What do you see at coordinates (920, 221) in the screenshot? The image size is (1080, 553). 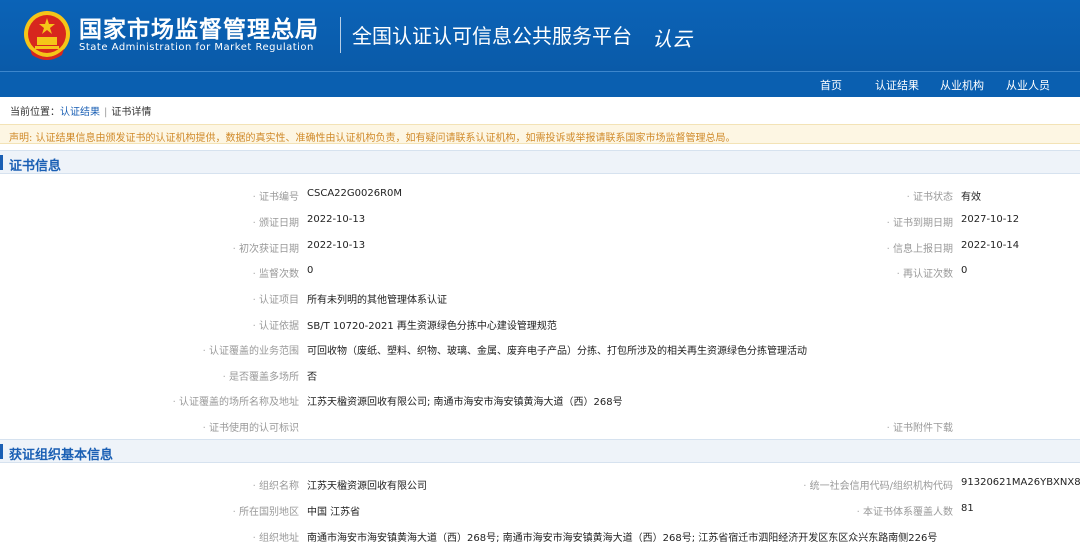 I see `label-expire-date: 证书到期日期` at bounding box center [920, 221].